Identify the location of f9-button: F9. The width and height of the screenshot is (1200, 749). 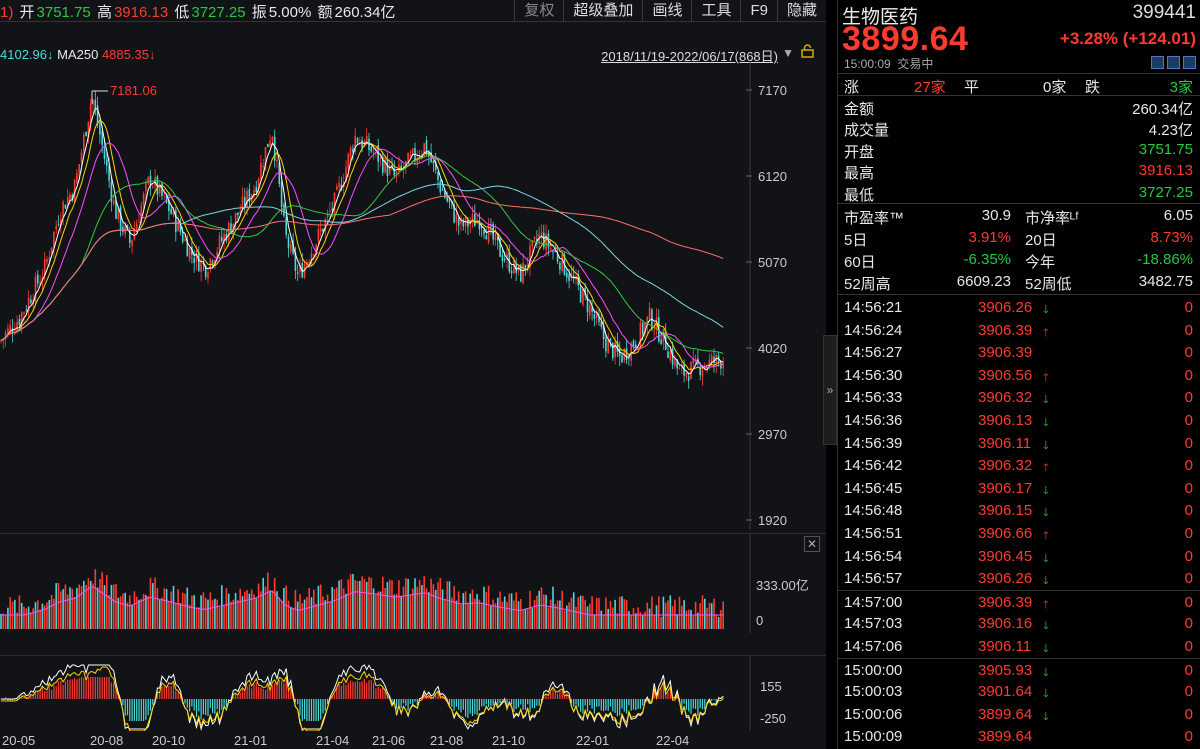
(758, 11).